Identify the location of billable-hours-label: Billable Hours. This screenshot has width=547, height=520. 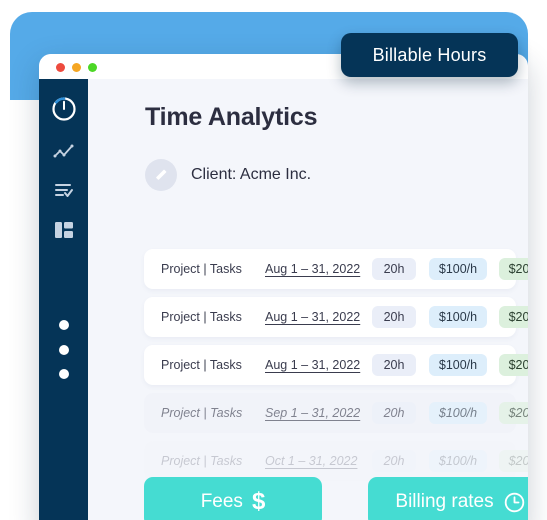
(429, 54).